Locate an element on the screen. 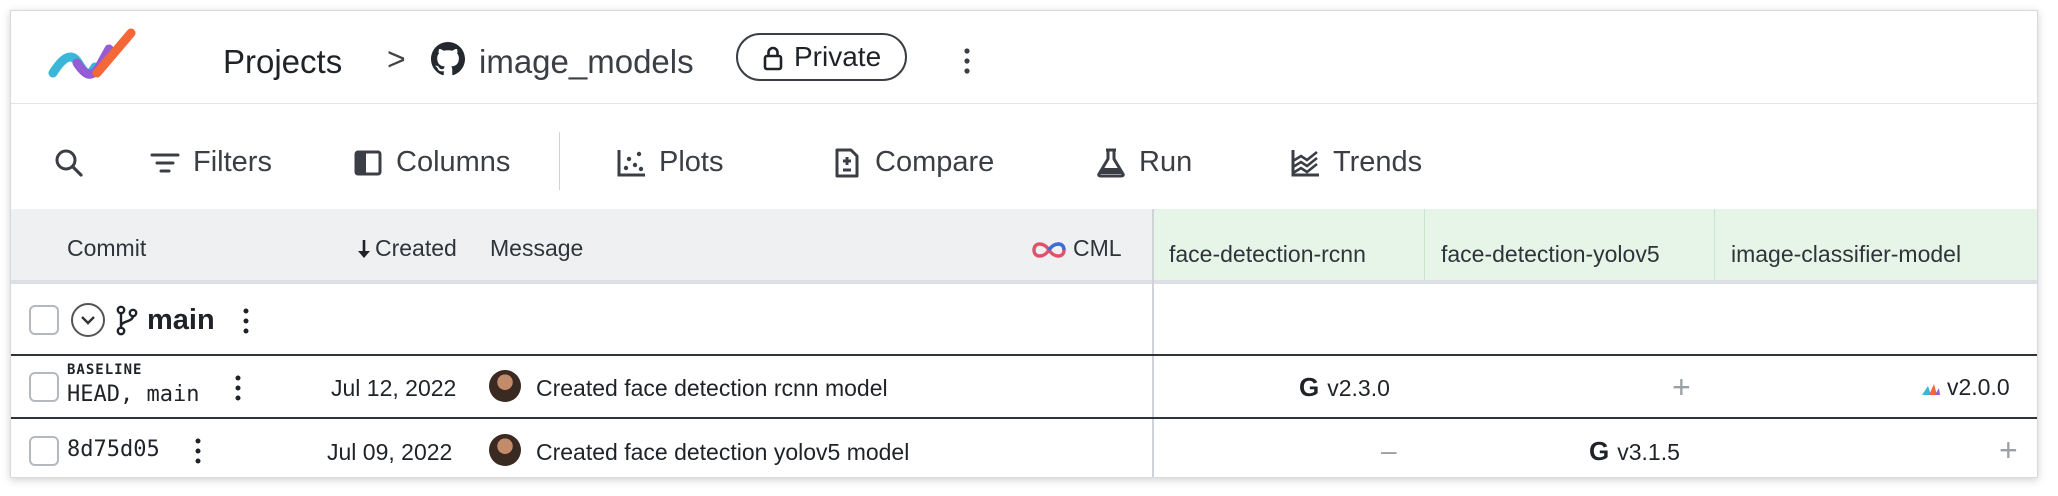 This screenshot has height=496, width=2058. plots-label: Plots is located at coordinates (691, 162).